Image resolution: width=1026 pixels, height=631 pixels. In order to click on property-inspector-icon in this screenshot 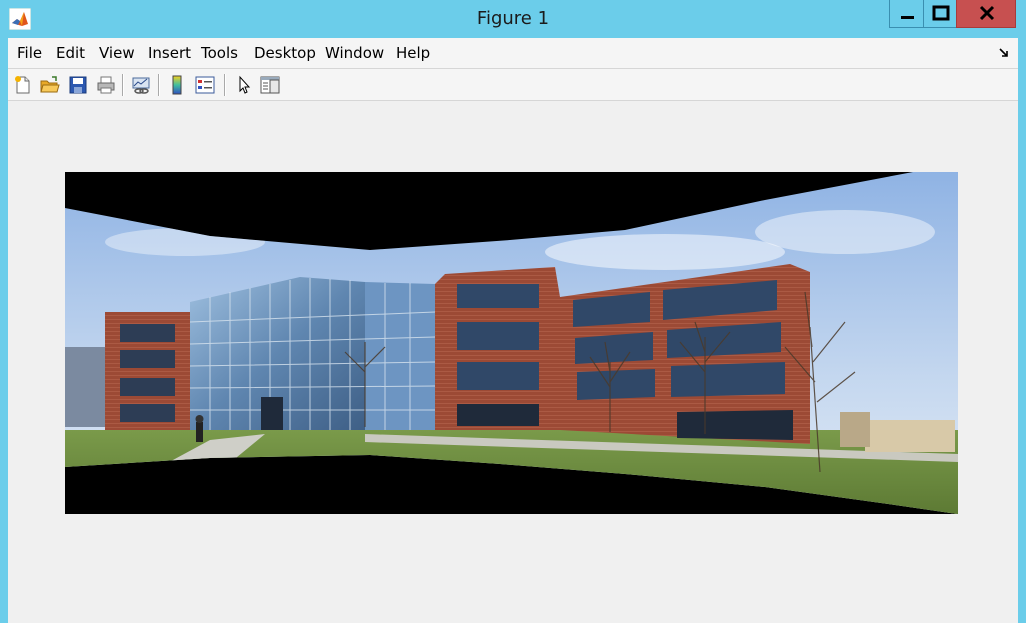, I will do `click(270, 85)`.